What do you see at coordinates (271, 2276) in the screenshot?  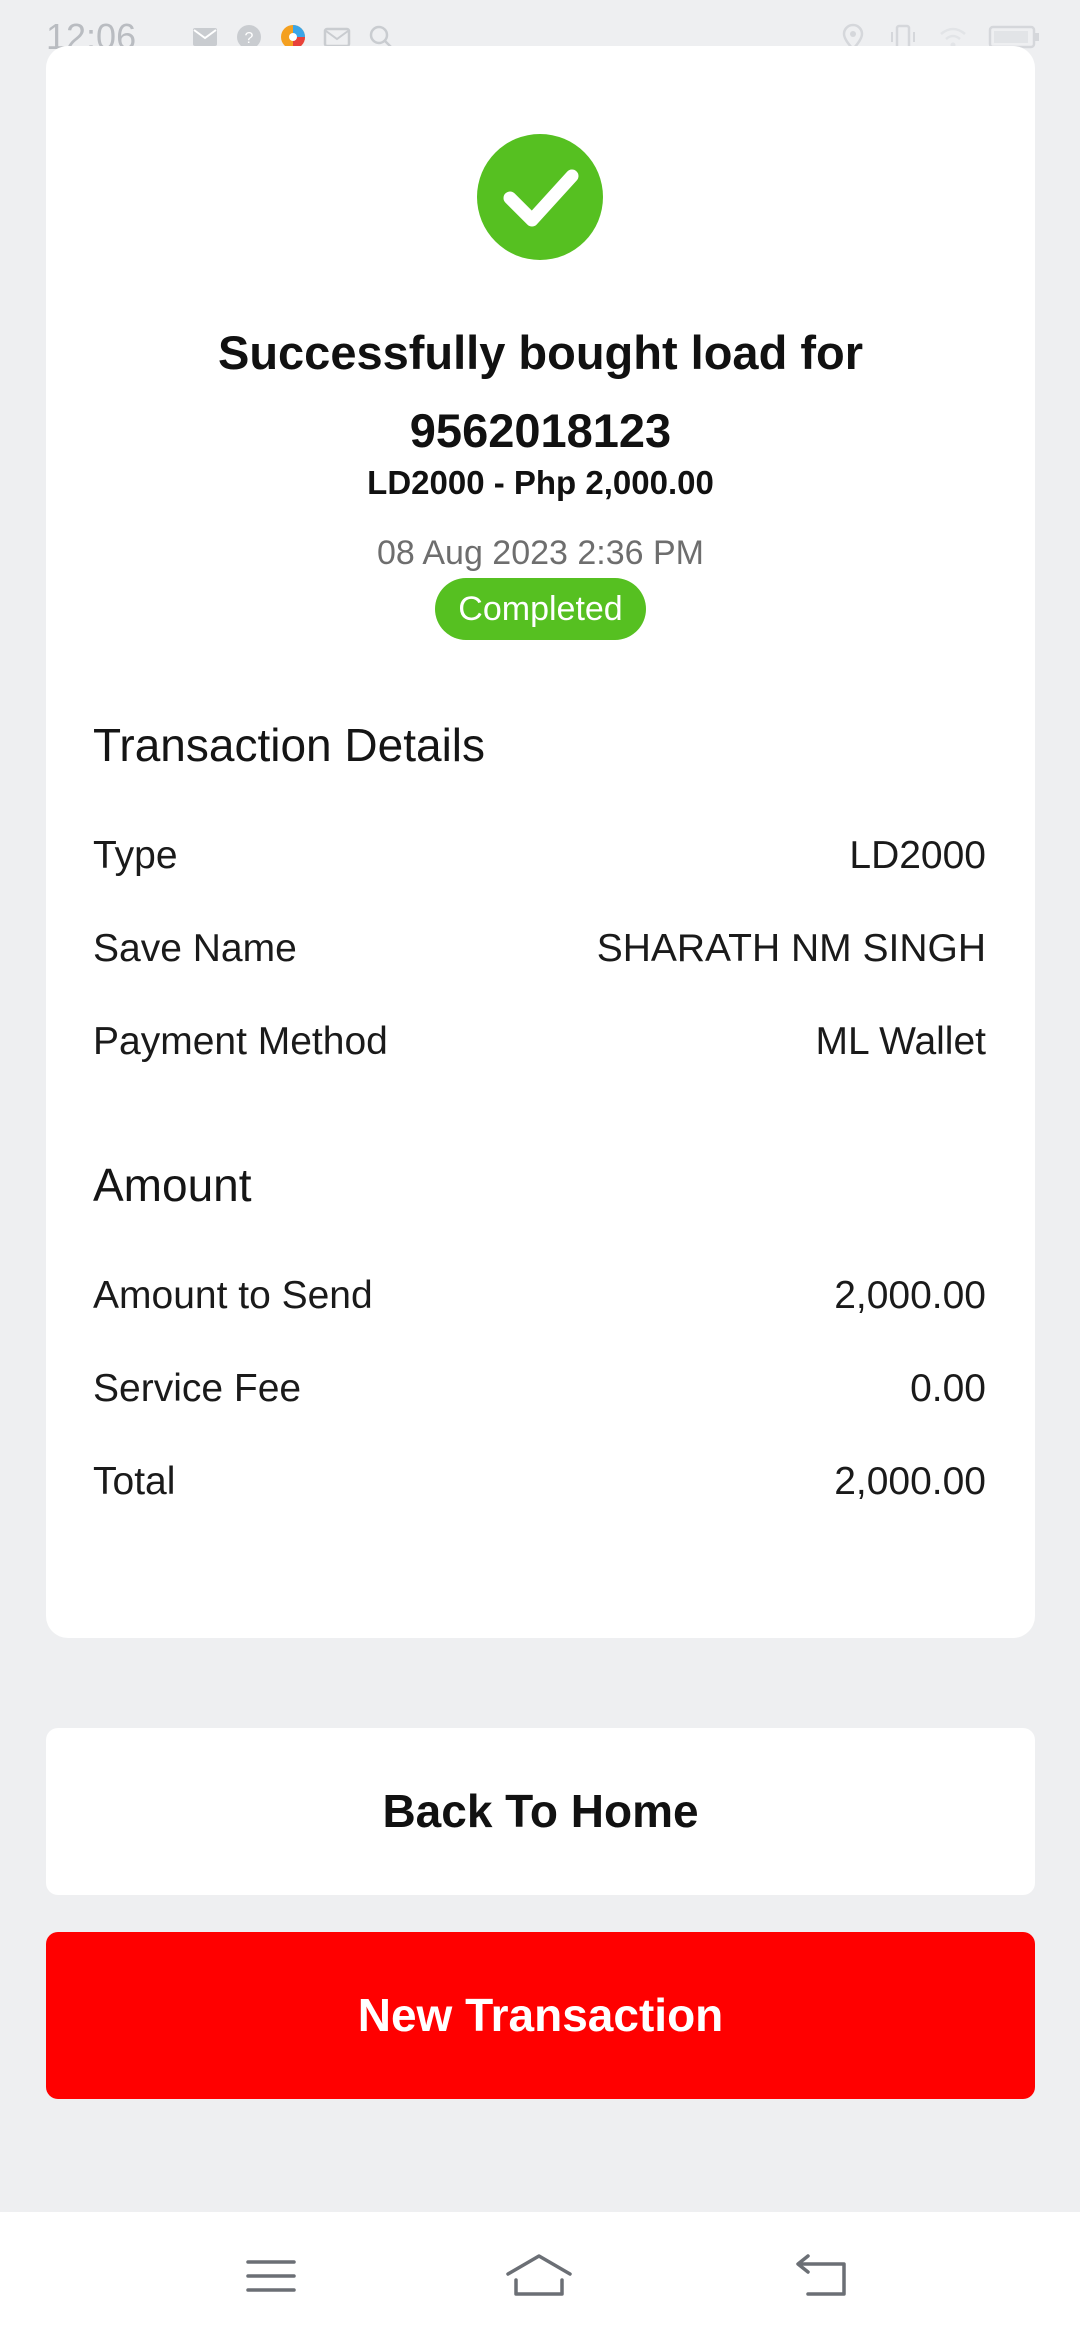 I see `menu-icon` at bounding box center [271, 2276].